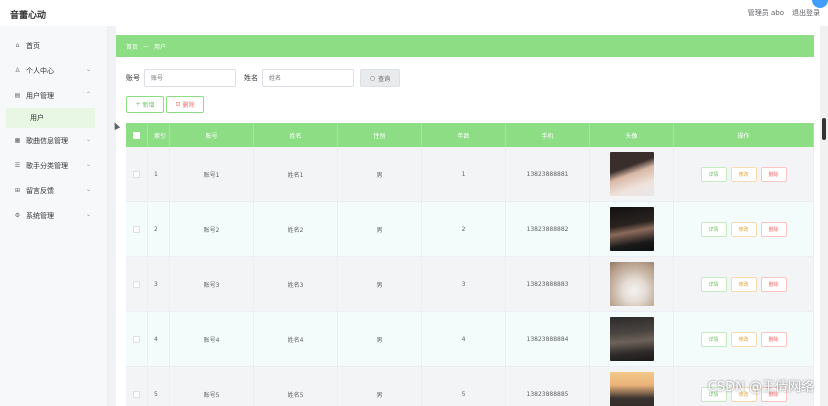 The height and width of the screenshot is (406, 828). I want to click on user-avatar, so click(820, 4).